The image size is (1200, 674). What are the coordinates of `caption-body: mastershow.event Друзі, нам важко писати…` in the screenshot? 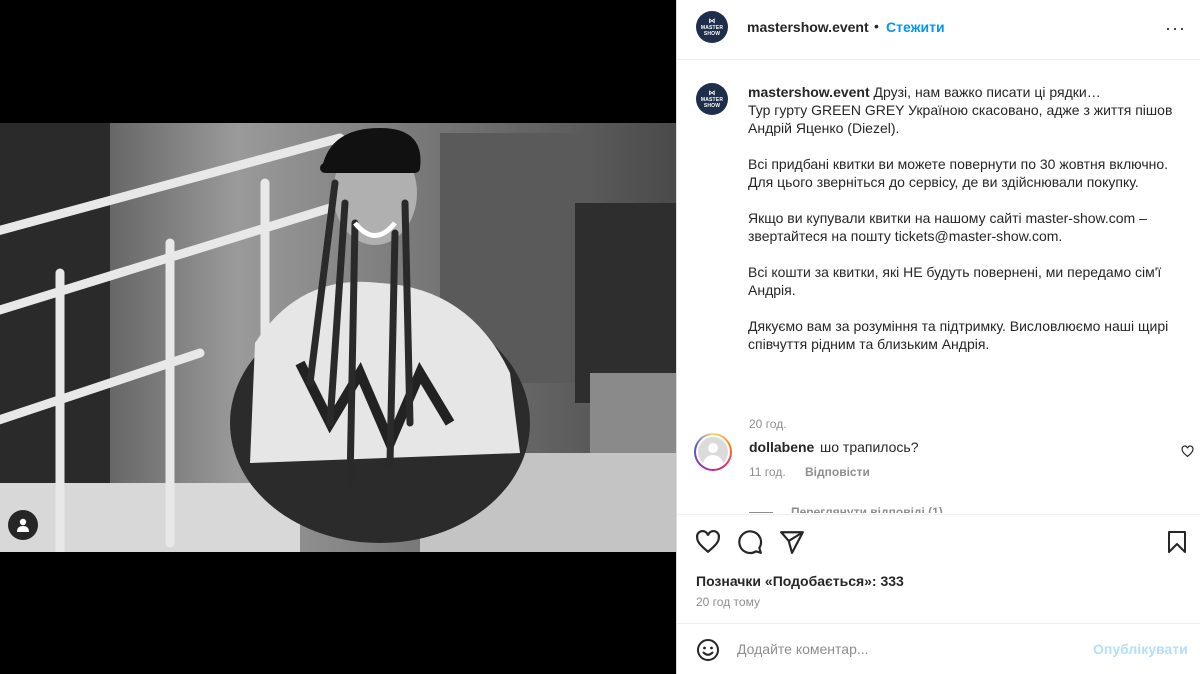 It's located at (968, 218).